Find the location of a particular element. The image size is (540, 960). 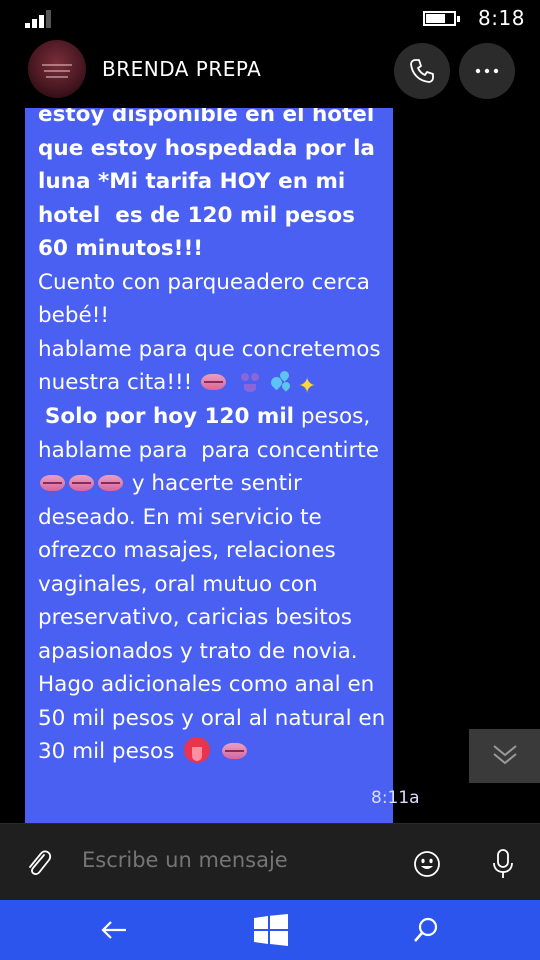

status-bar: 8:18 is located at coordinates (270, 18).